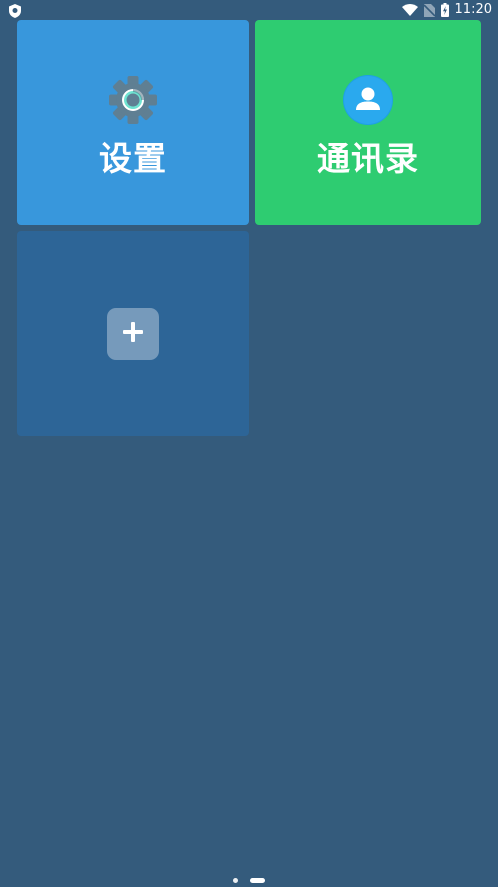 The width and height of the screenshot is (498, 887). What do you see at coordinates (15, 10) in the screenshot?
I see `shield-icon` at bounding box center [15, 10].